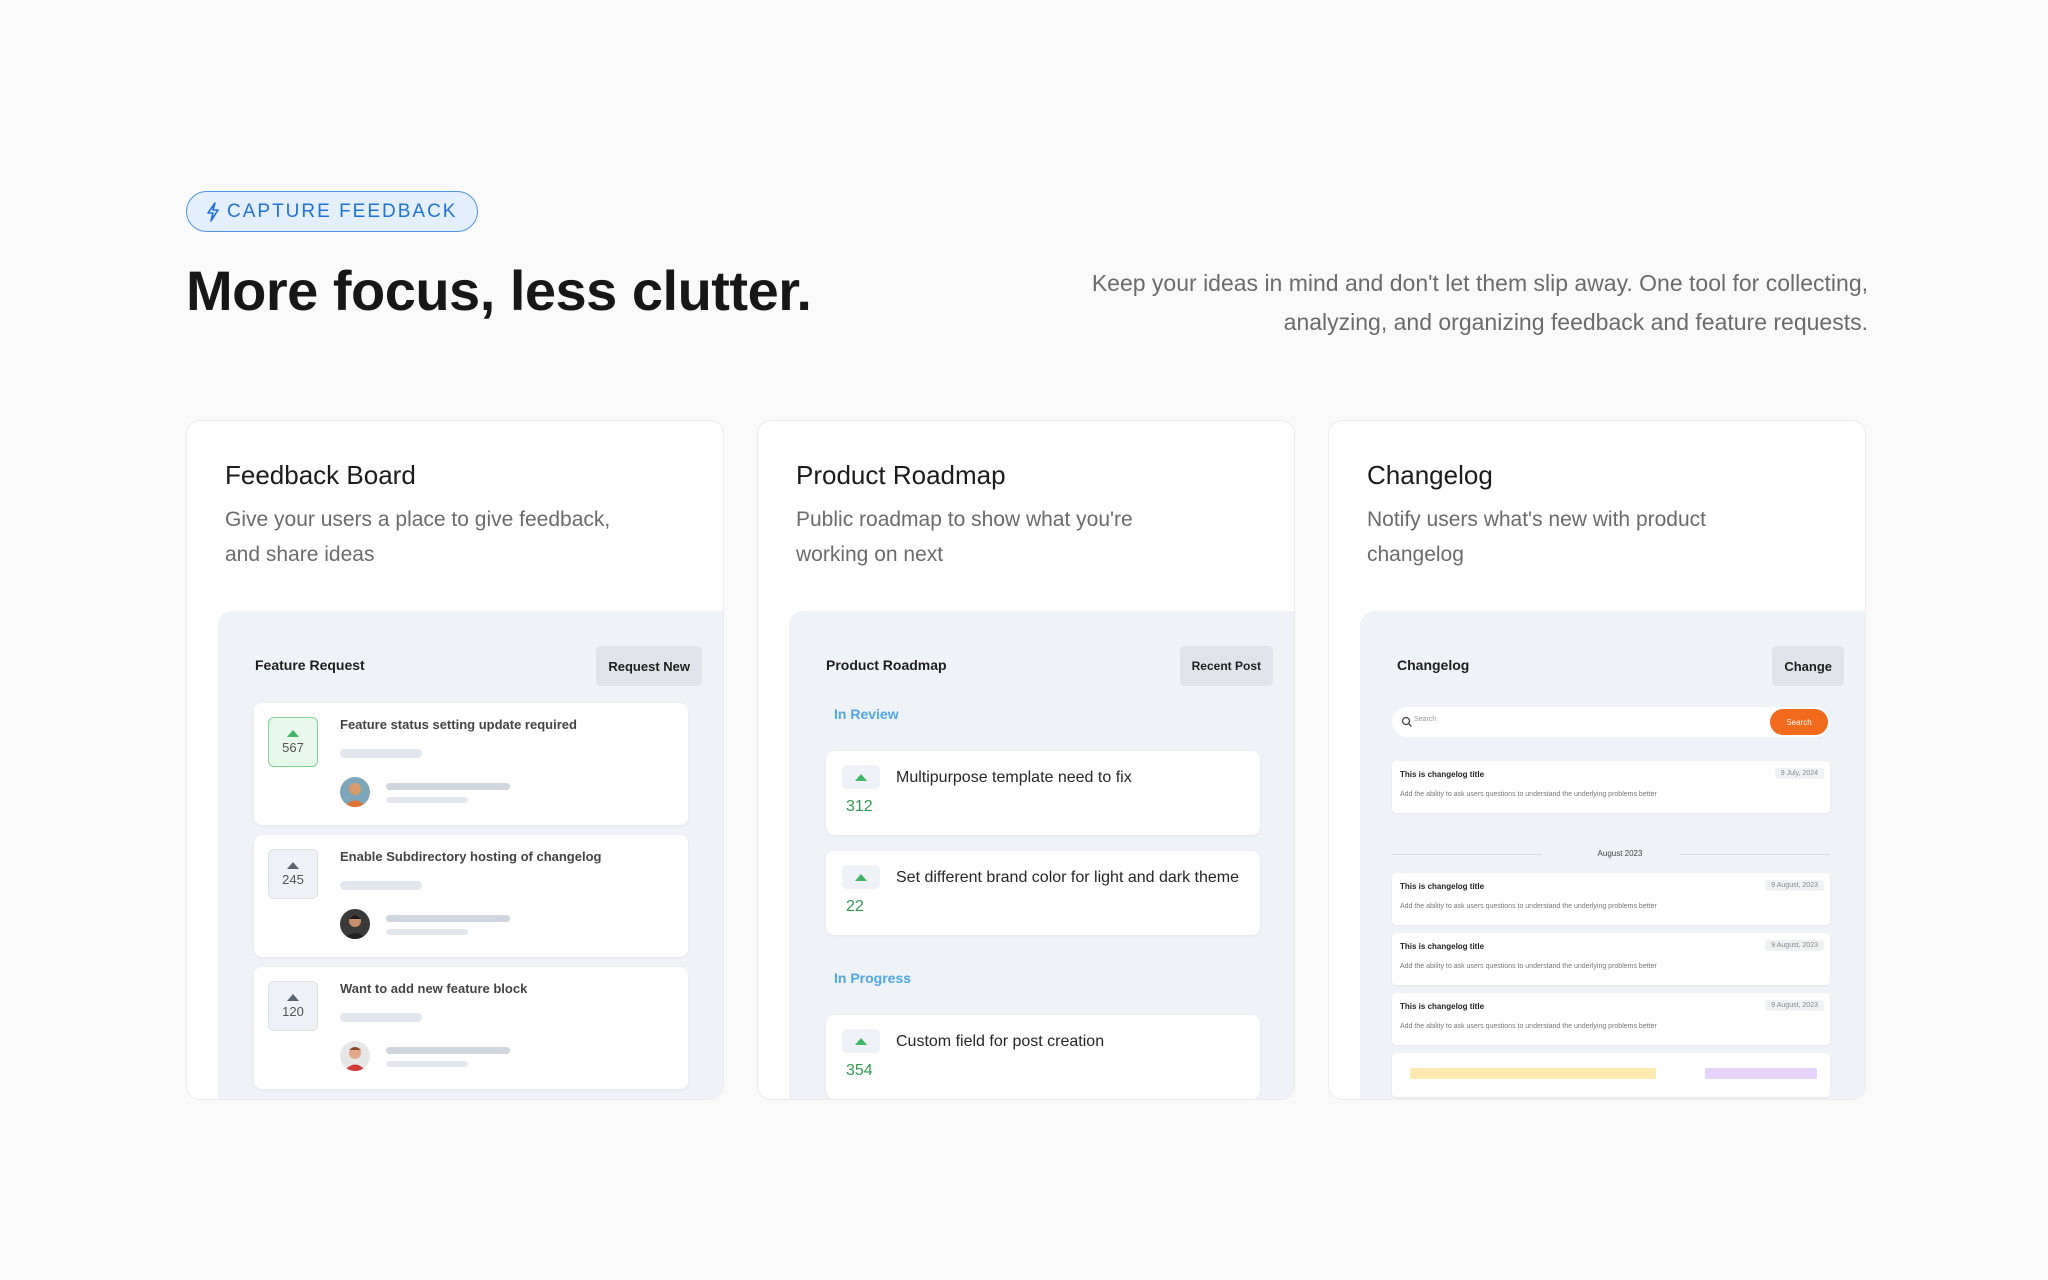 The height and width of the screenshot is (1280, 2048). I want to click on card-title: Product Roadmap, so click(901, 475).